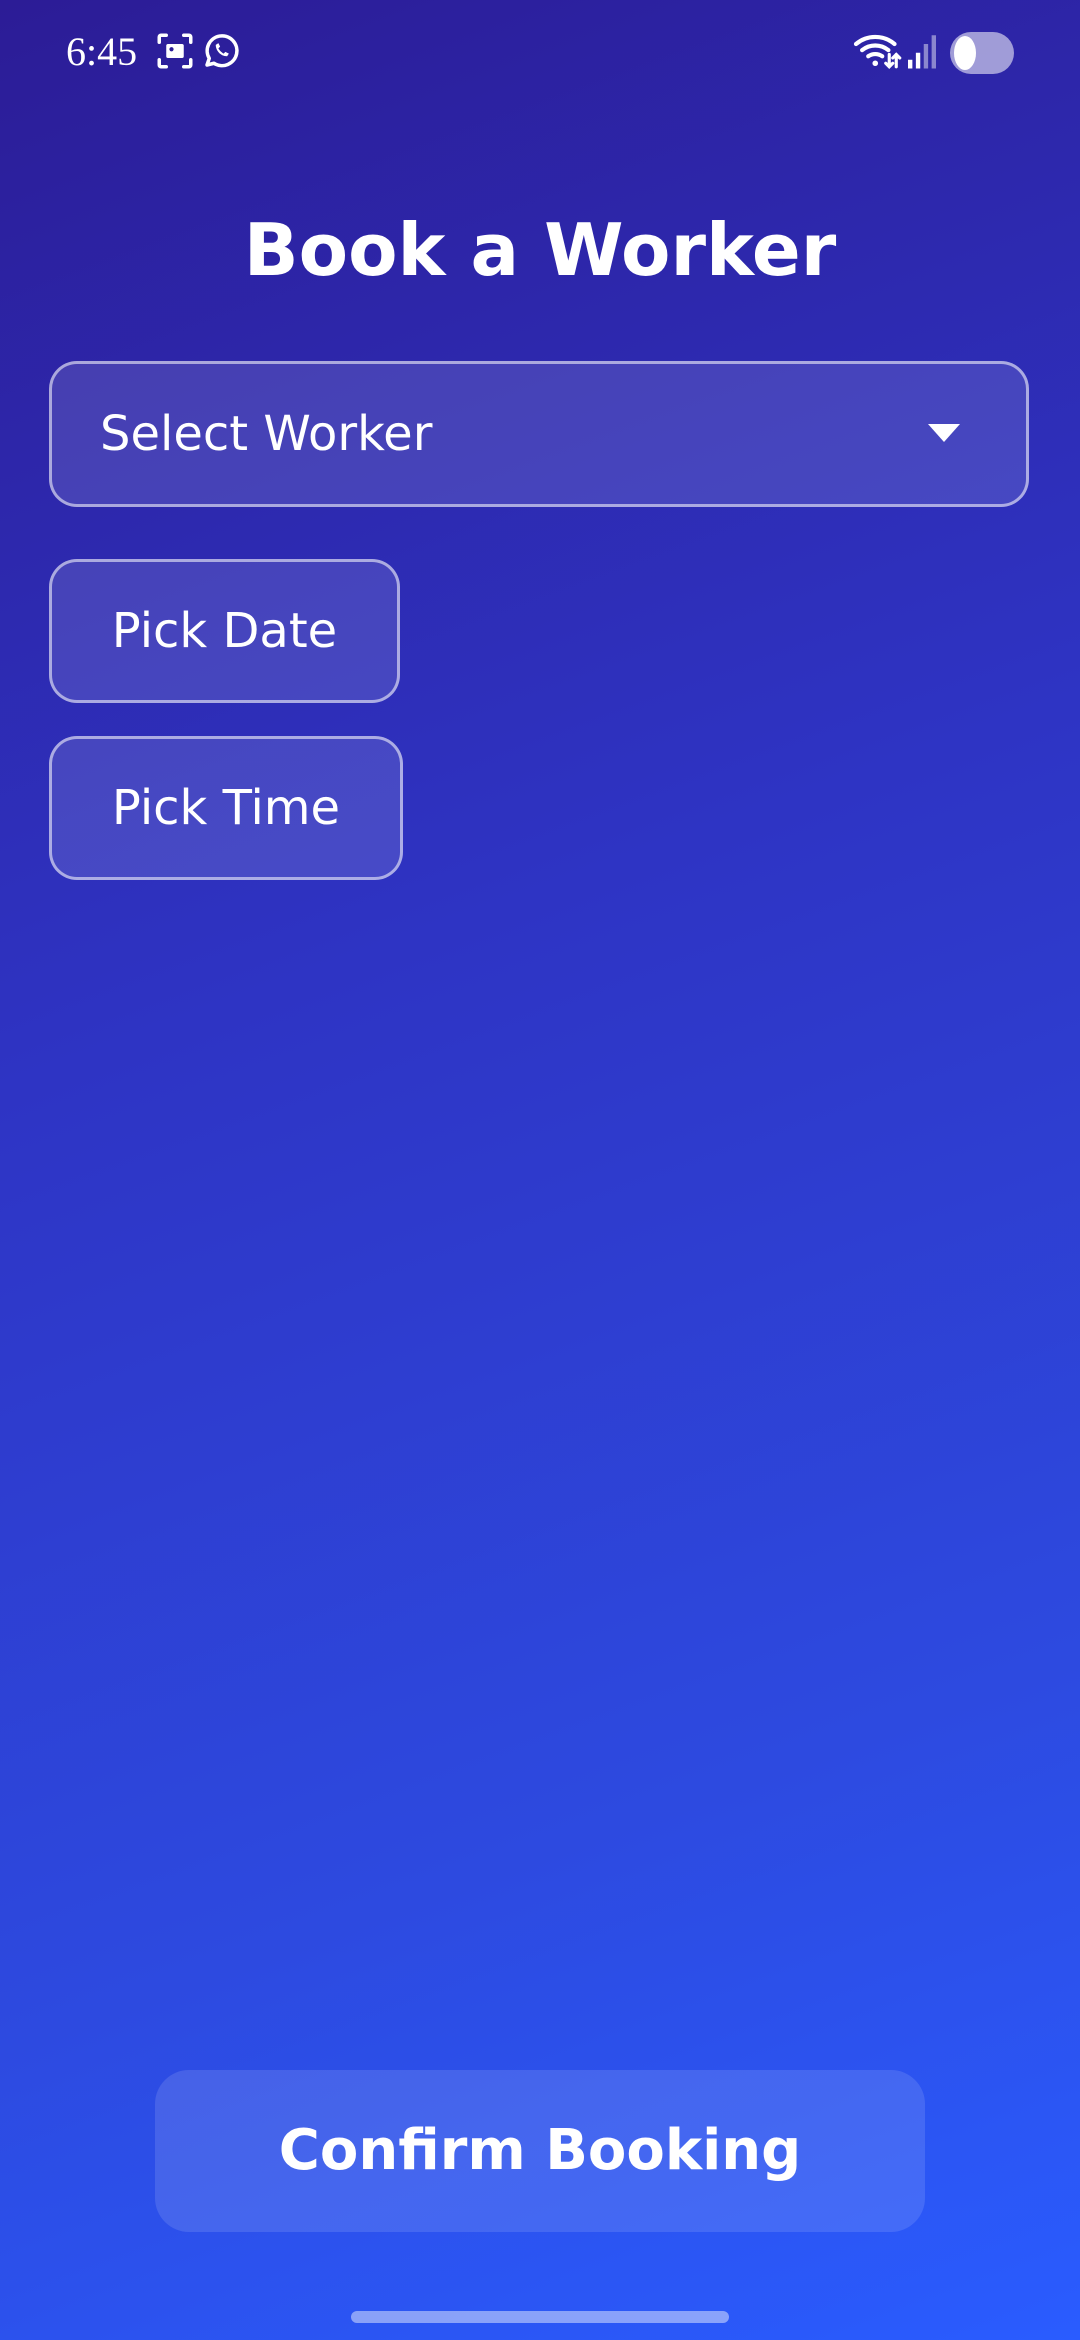 The image size is (1080, 2340). Describe the element at coordinates (540, 2317) in the screenshot. I see `home-indicator` at that location.